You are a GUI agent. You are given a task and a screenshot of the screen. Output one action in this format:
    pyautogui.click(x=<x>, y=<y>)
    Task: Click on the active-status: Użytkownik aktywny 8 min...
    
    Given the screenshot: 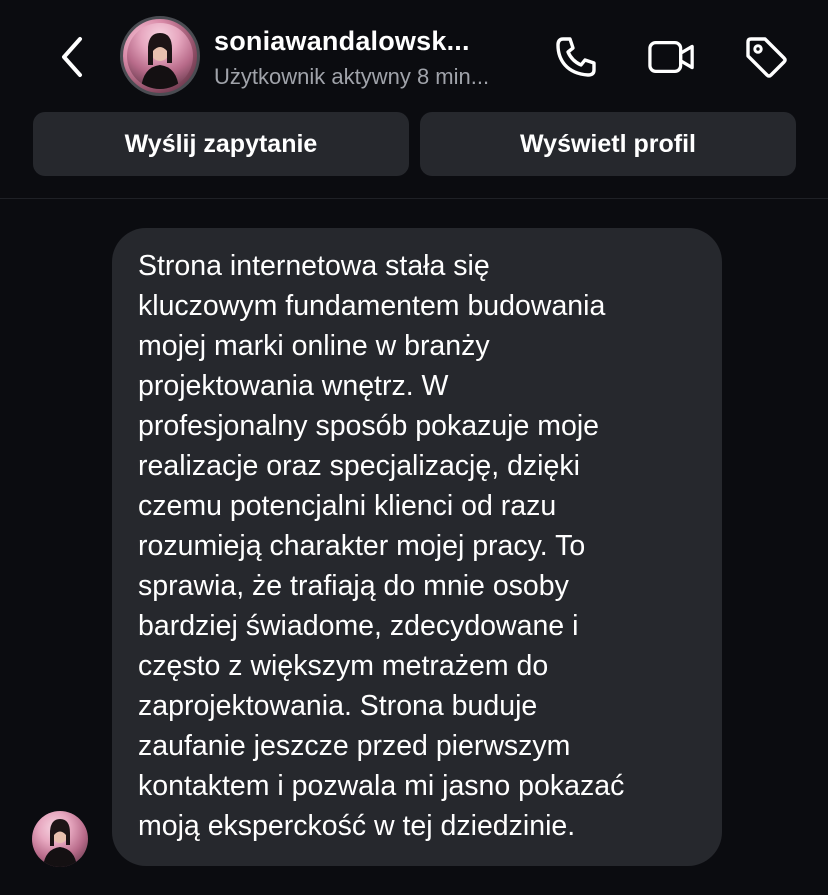 What is the action you would take?
    pyautogui.click(x=352, y=76)
    